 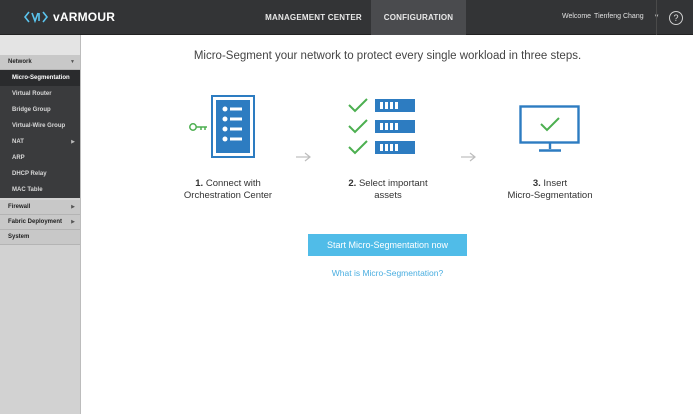 I want to click on sidebar-item-arp: ARP, so click(x=40, y=158).